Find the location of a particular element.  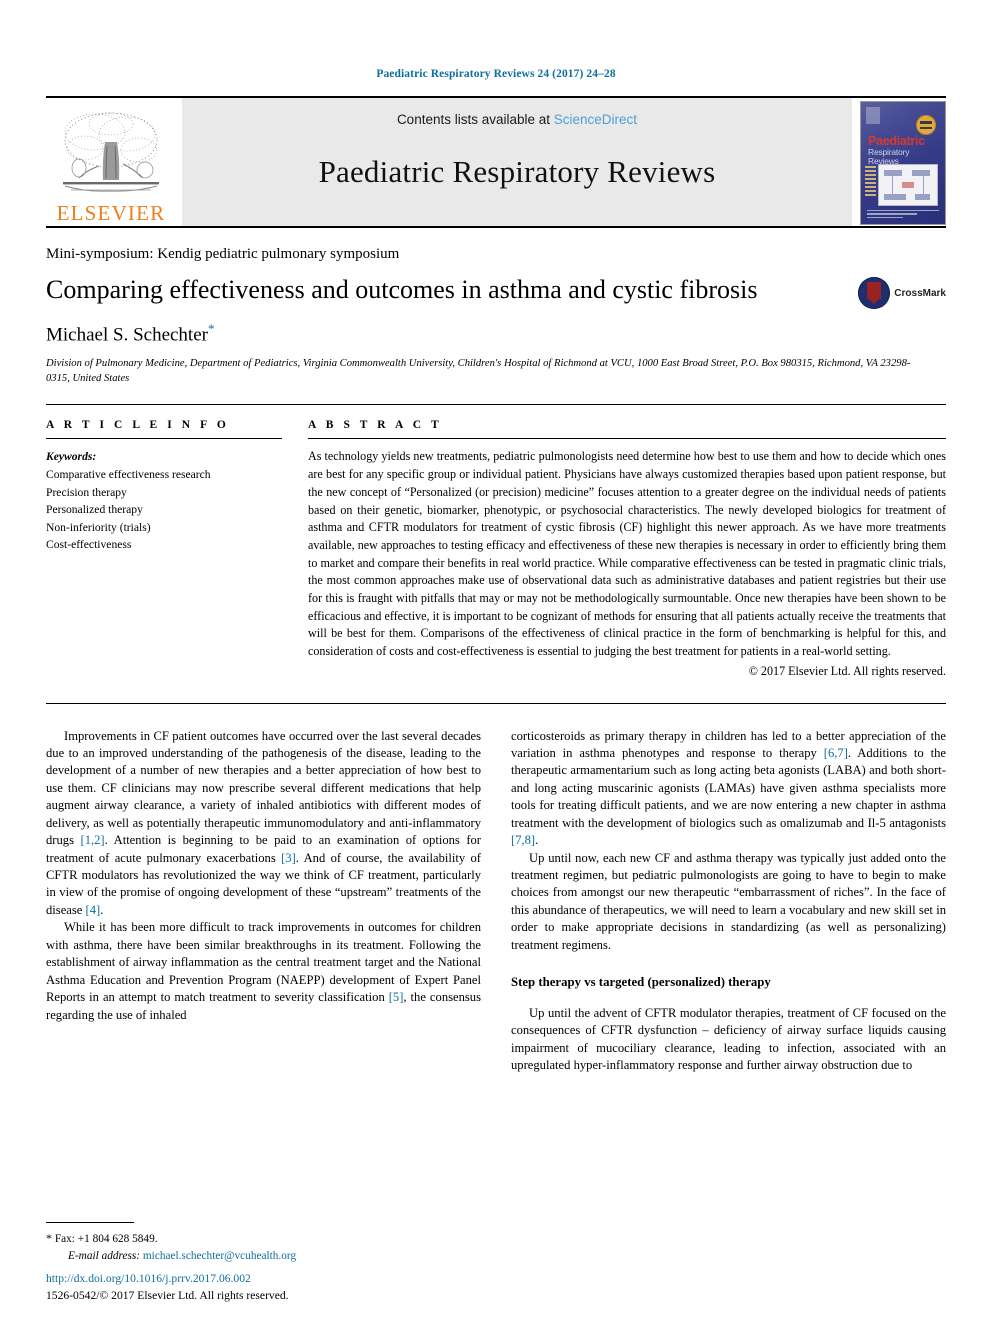

author-name: Michael S. Schechter* is located at coordinates (496, 333).